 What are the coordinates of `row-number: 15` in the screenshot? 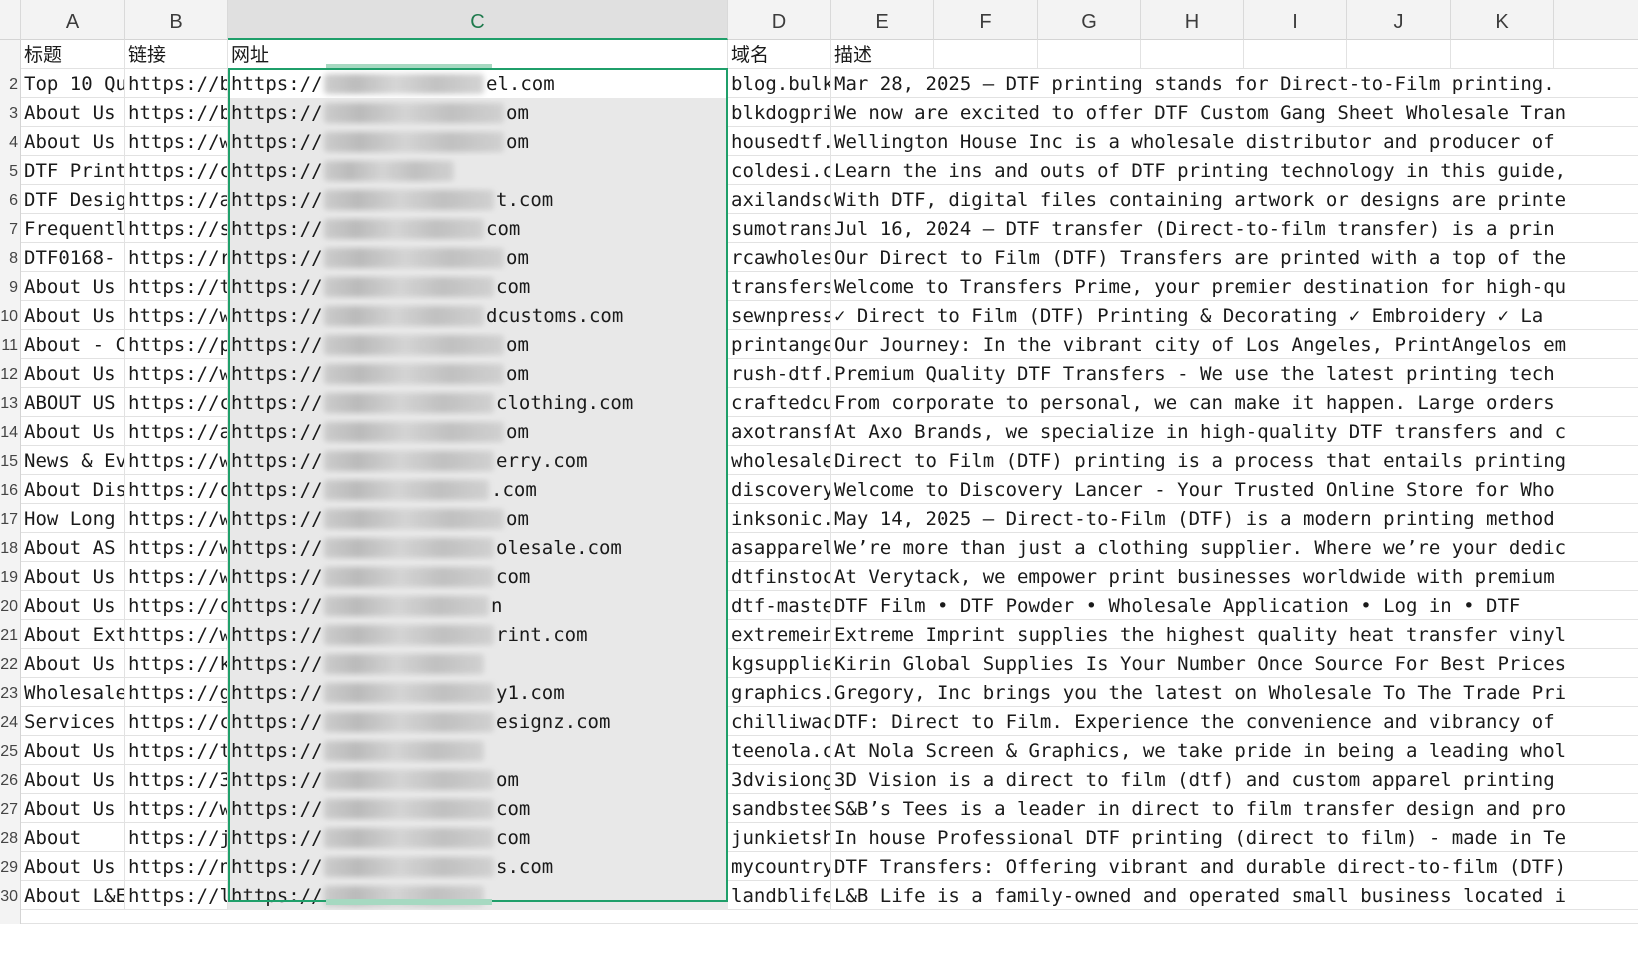 It's located at (10, 460).